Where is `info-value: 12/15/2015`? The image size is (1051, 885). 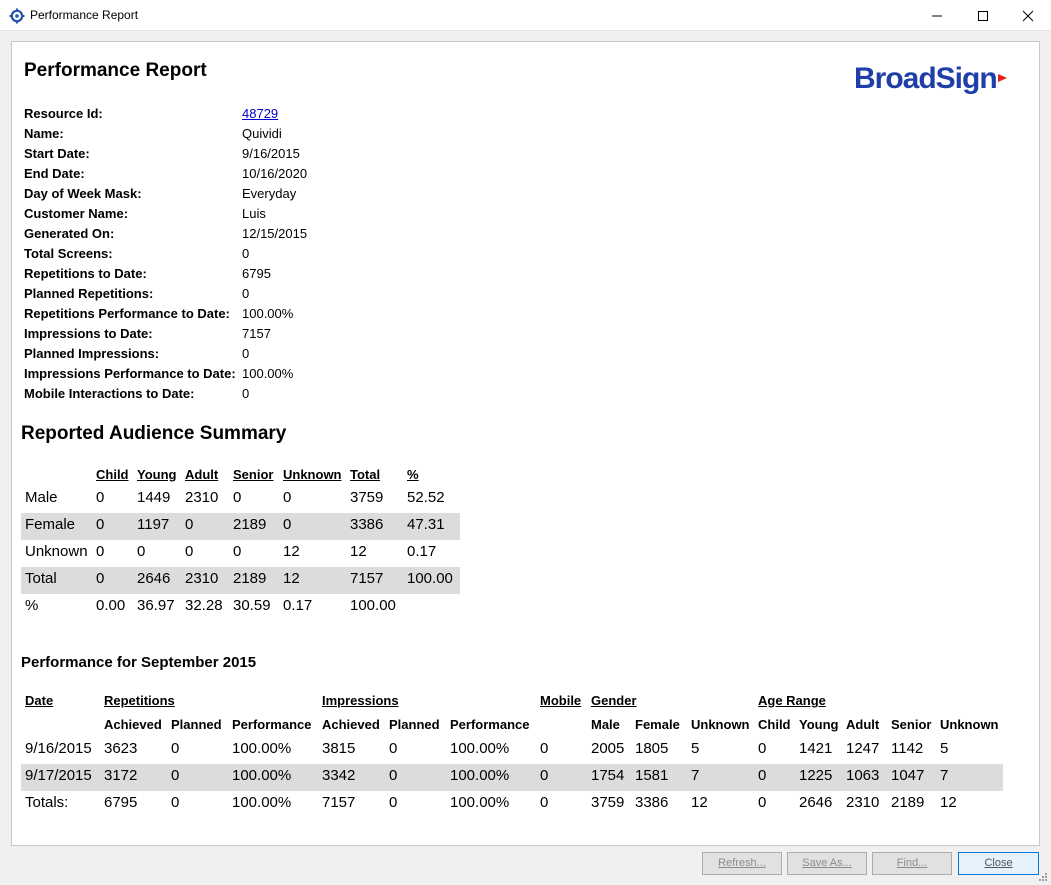
info-value: 12/15/2015 is located at coordinates (275, 233).